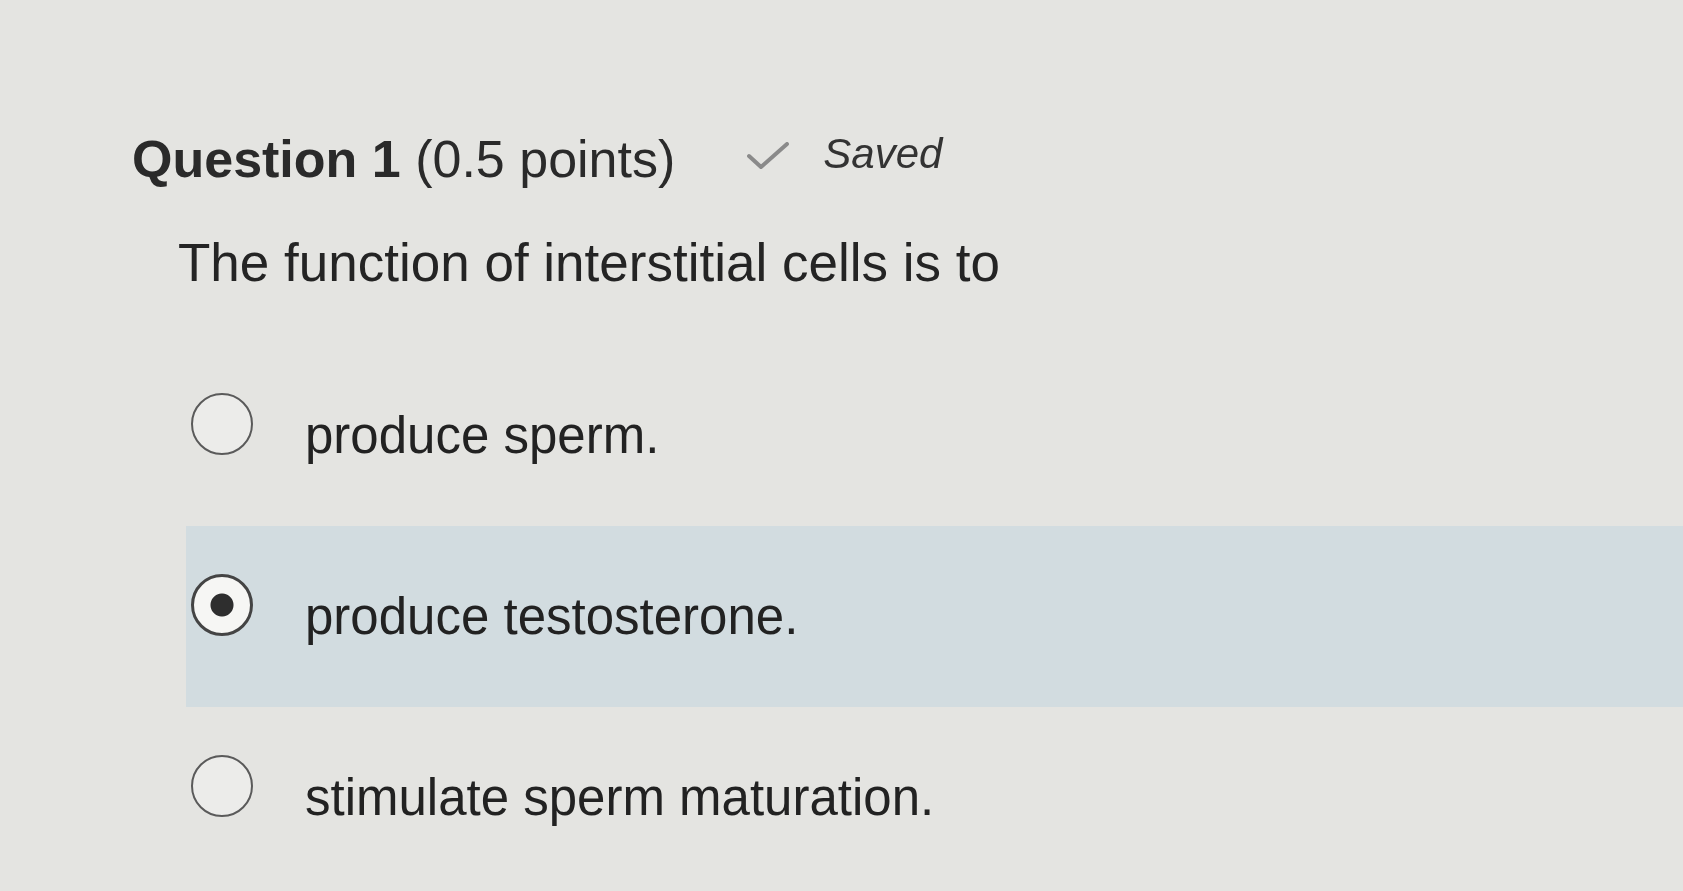  Describe the element at coordinates (589, 263) in the screenshot. I see `question-prompt: The function of interstitial cells is to` at that location.